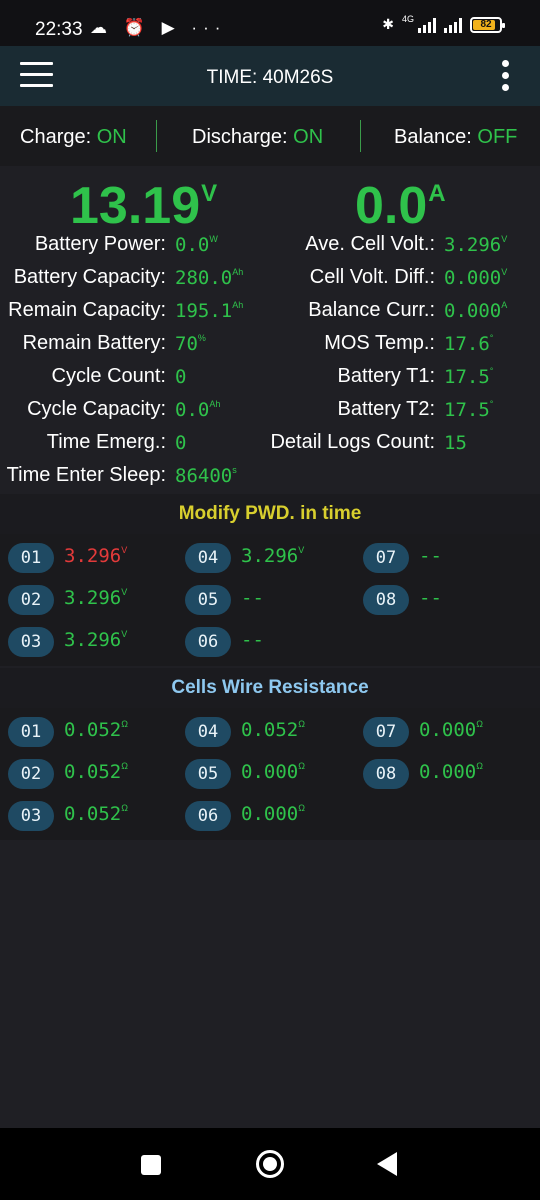 Image resolution: width=540 pixels, height=1200 pixels. What do you see at coordinates (433, 137) in the screenshot?
I see `balance-label: Balance:` at bounding box center [433, 137].